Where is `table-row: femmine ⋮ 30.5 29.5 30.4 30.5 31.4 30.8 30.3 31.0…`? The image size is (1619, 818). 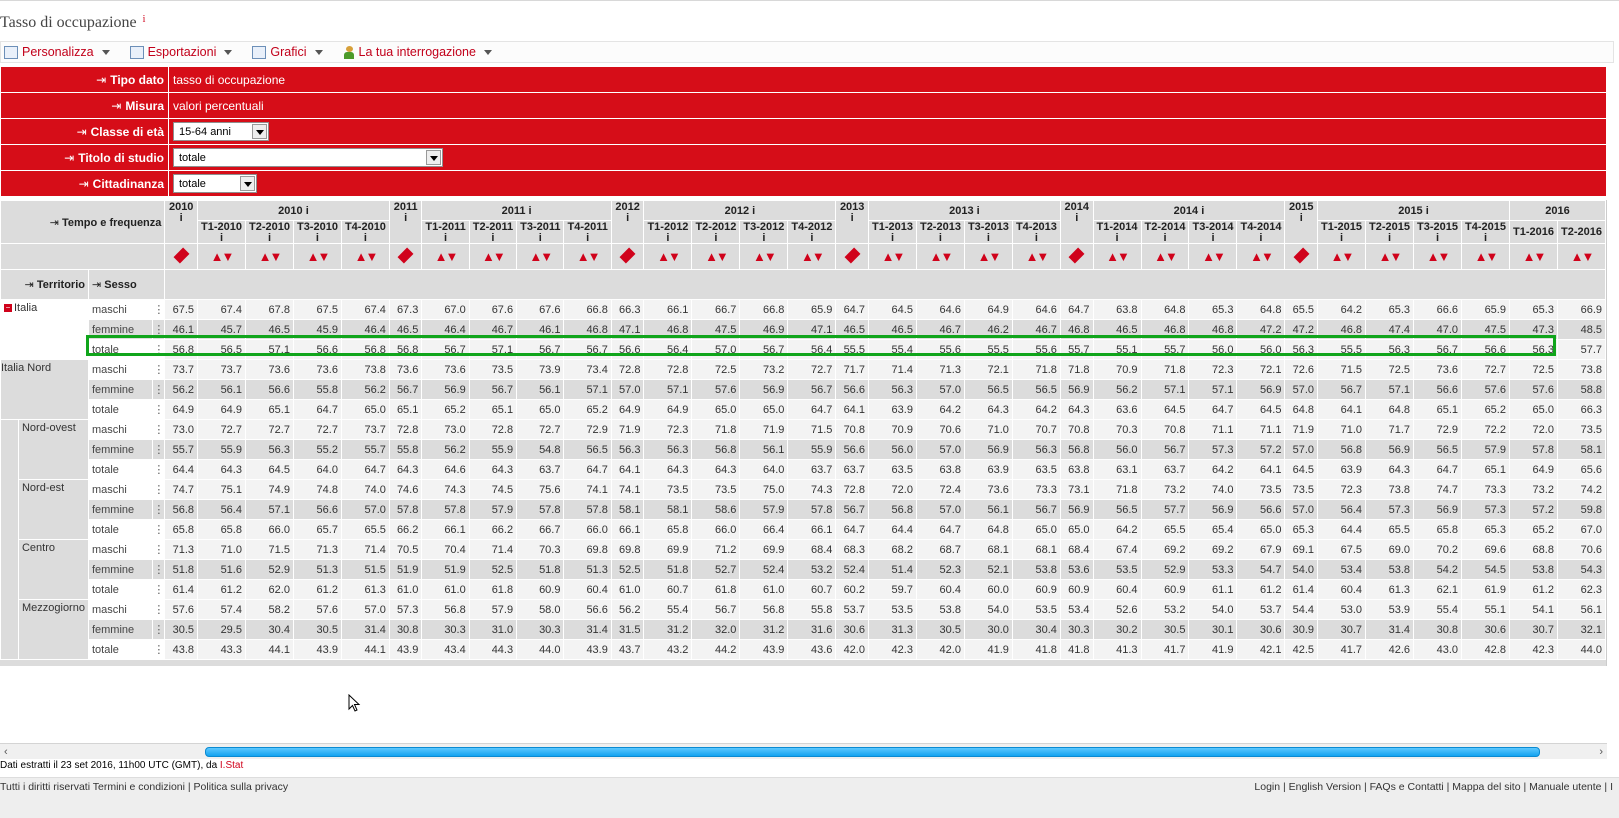 table-row: femmine ⋮ 30.5 29.5 30.4 30.5 31.4 30.8 30.3 31.0… is located at coordinates (803, 629).